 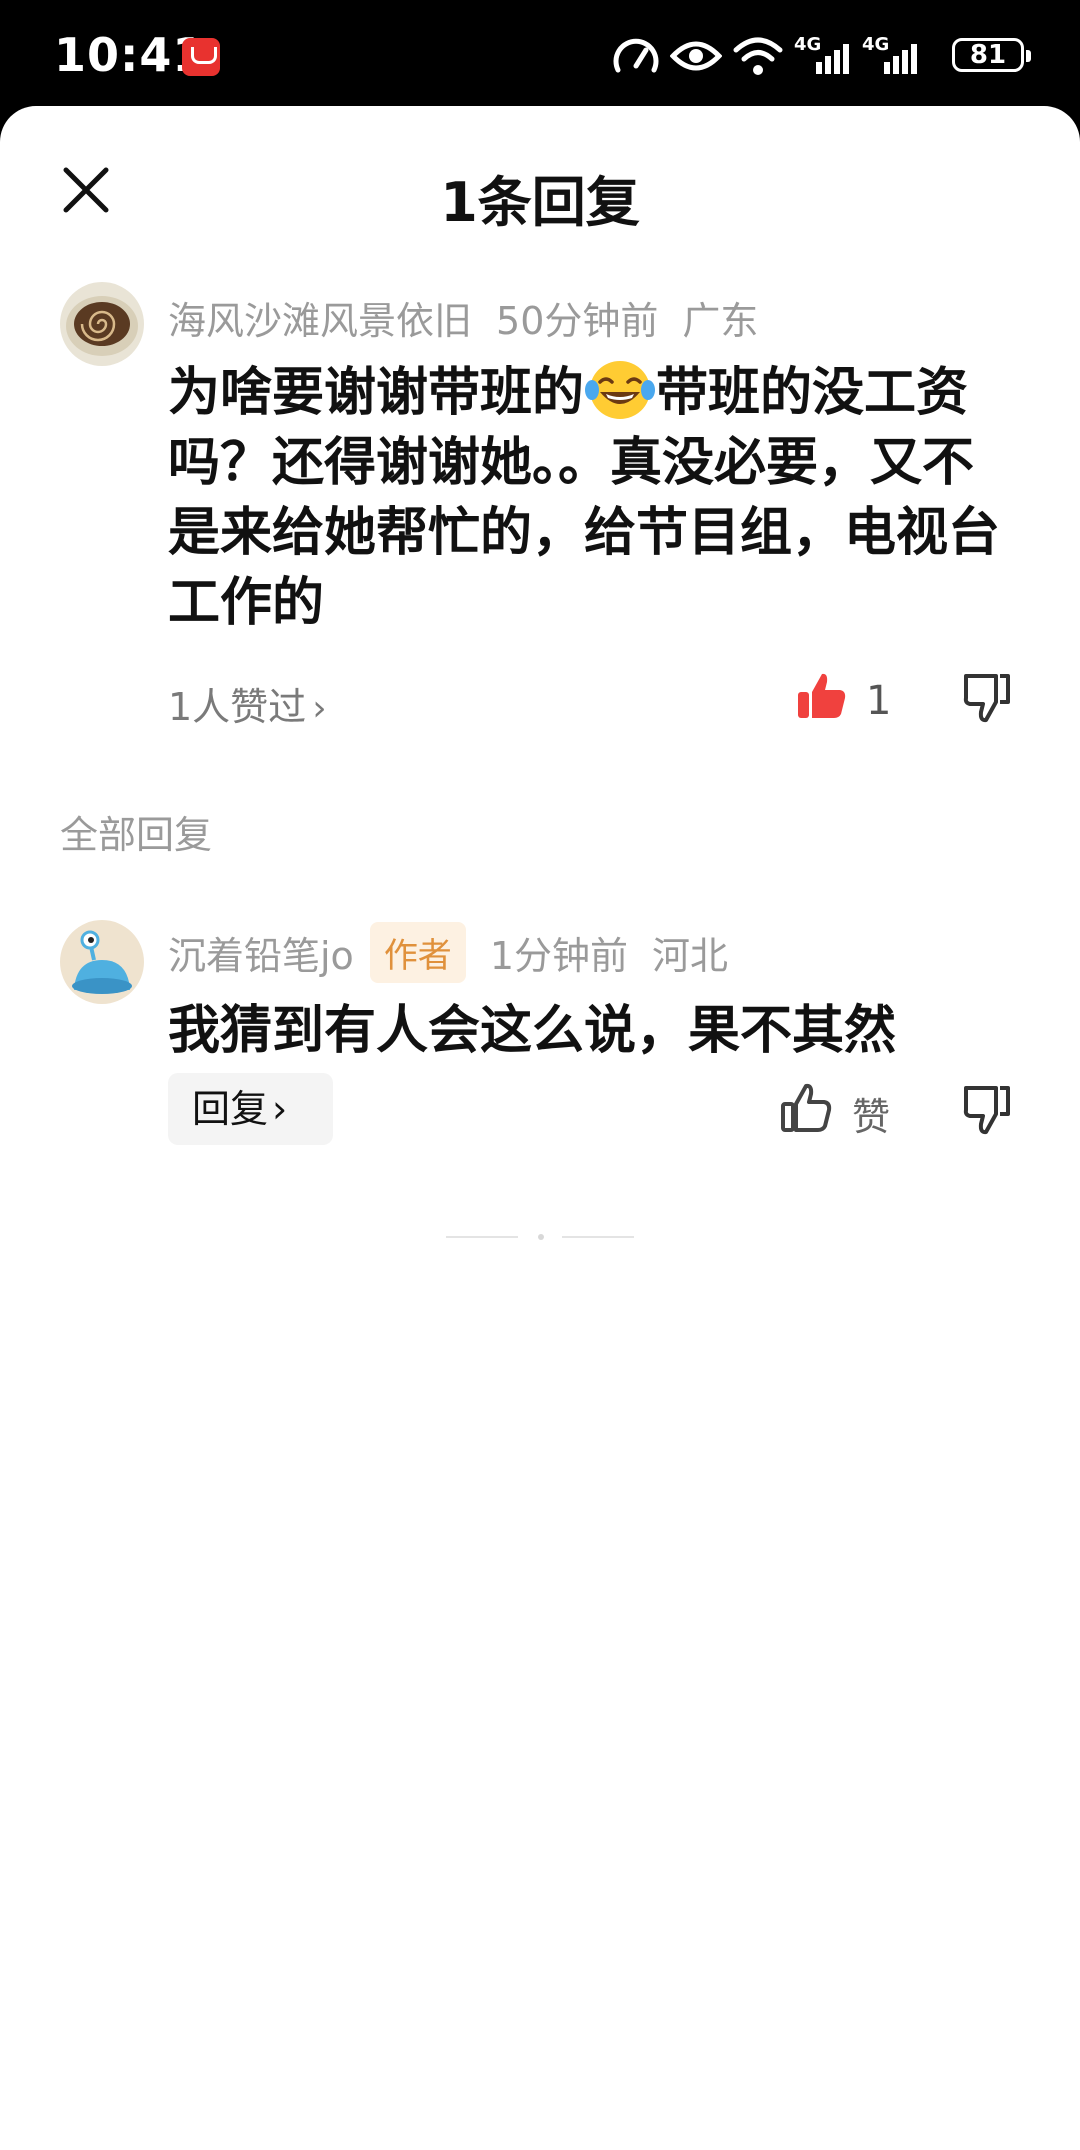 I want to click on coffee-avatar-image, so click(x=102, y=324).